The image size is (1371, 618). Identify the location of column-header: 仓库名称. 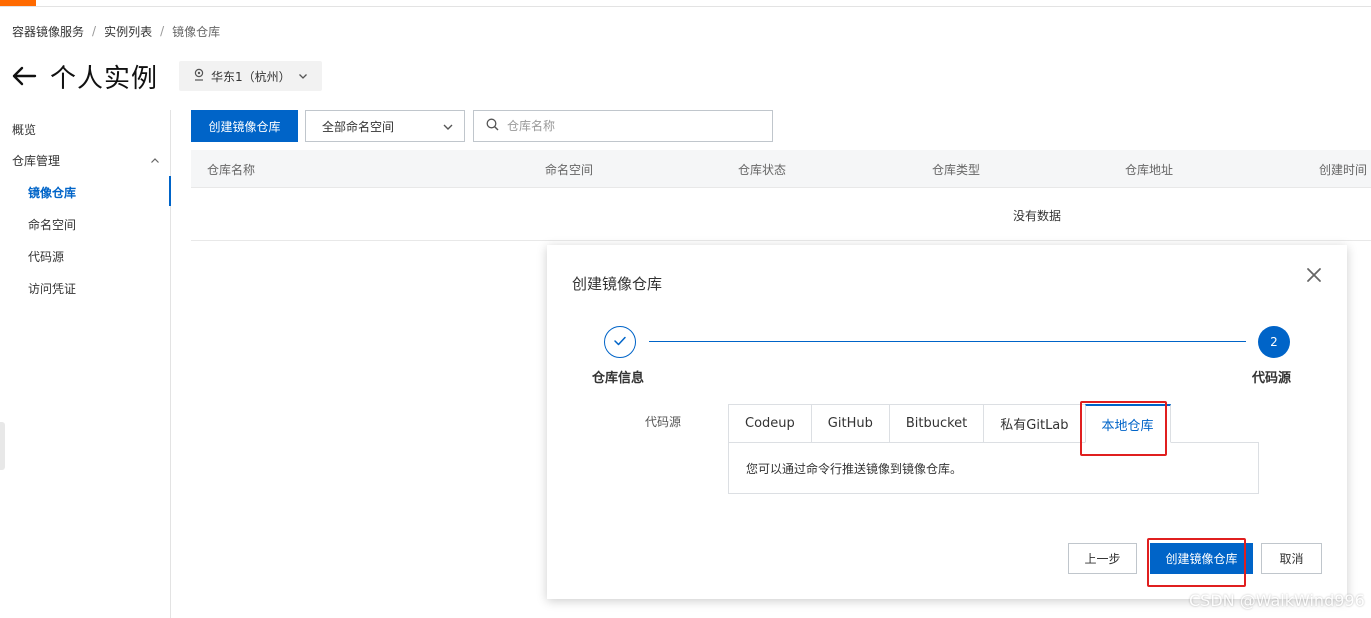
(231, 170).